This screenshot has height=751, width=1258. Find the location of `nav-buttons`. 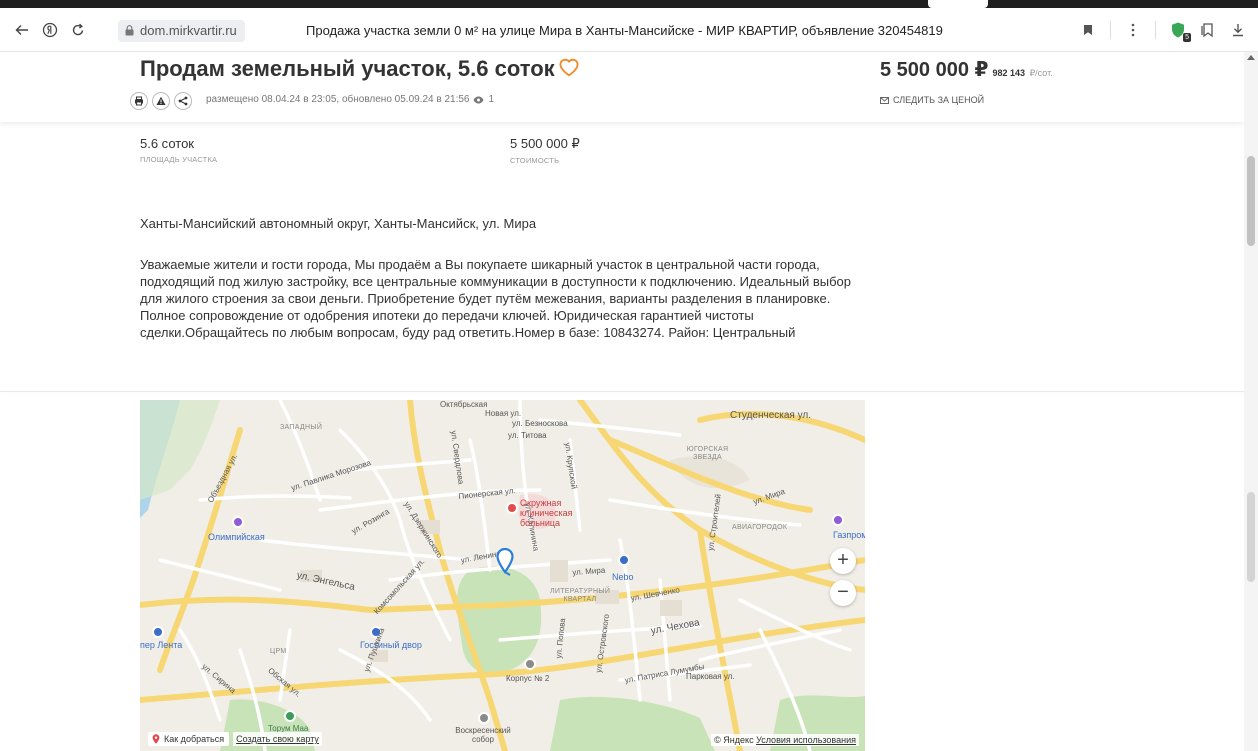

nav-buttons is located at coordinates (50, 30).